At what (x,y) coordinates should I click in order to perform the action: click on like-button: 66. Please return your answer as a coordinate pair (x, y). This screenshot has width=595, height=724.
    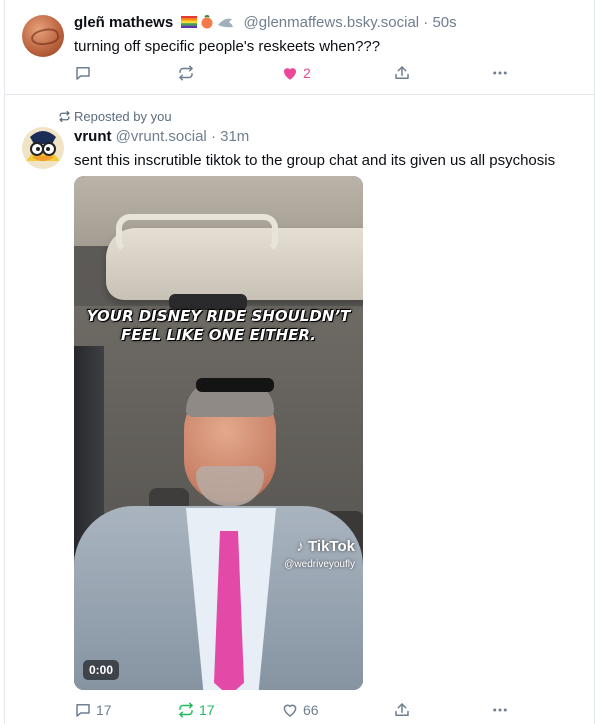
    Looking at the image, I should click on (300, 710).